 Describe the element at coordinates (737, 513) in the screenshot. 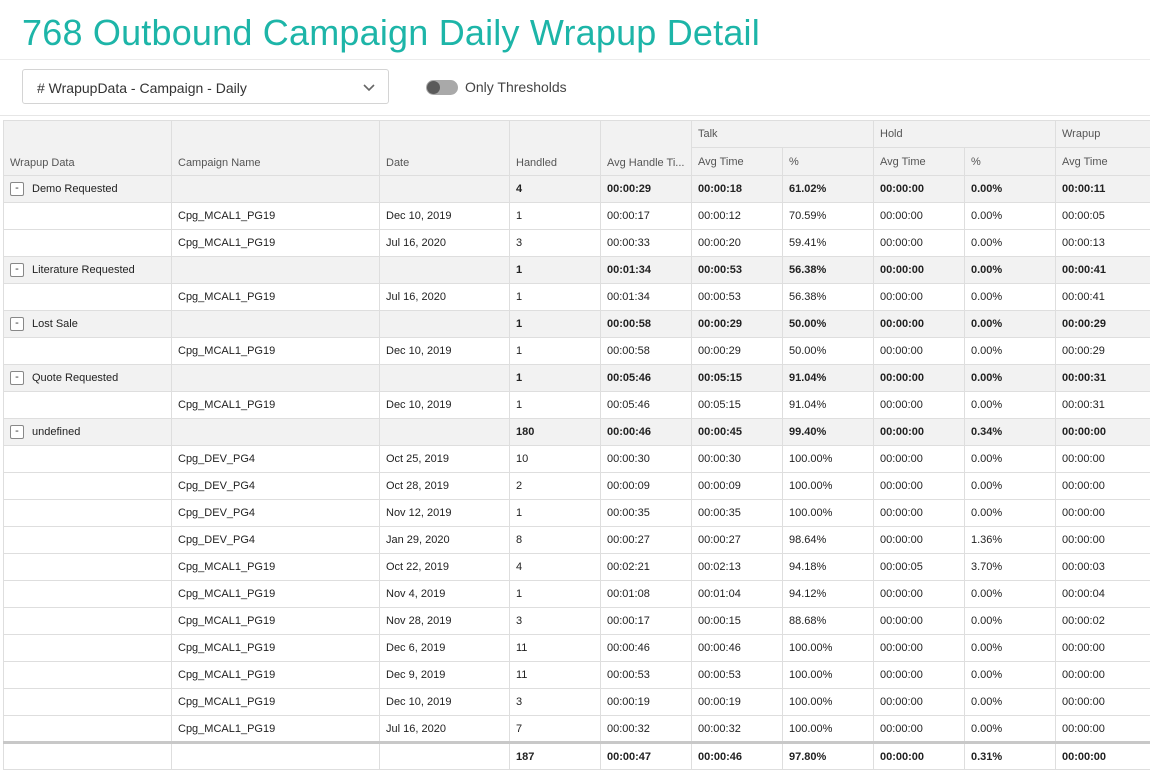

I see `cell-talk-time: 00:00:35` at that location.